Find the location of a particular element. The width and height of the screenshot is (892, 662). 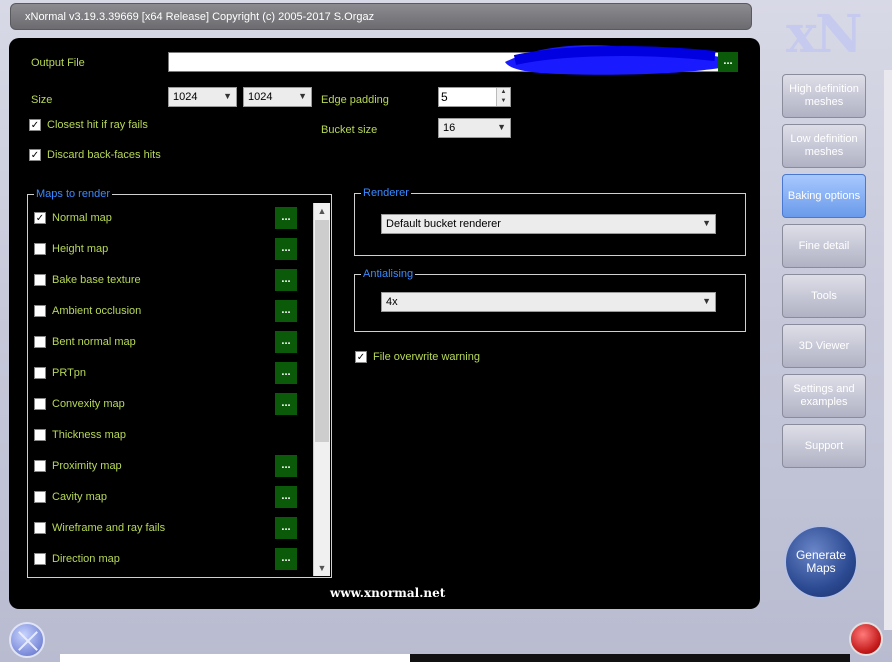

sidebar-item: Tools is located at coordinates (824, 296).